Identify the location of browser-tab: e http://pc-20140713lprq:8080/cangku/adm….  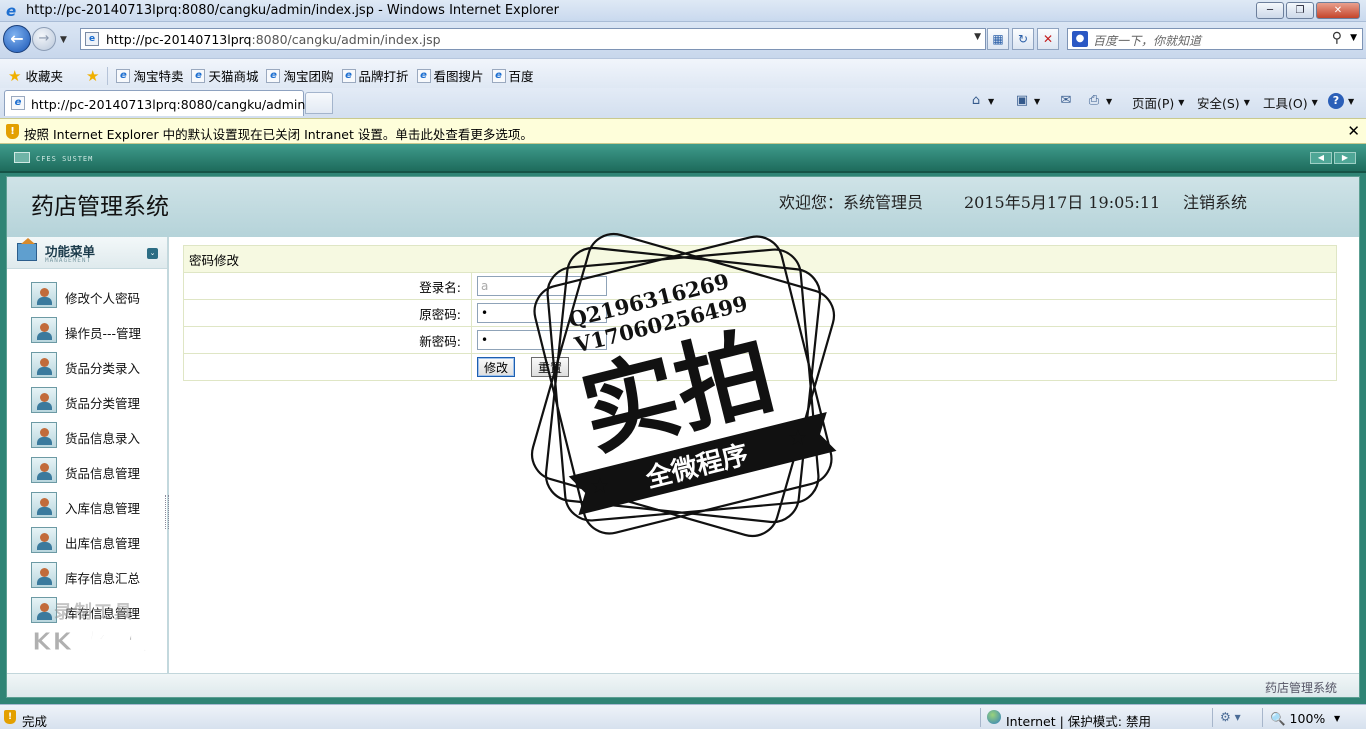
(162, 103).